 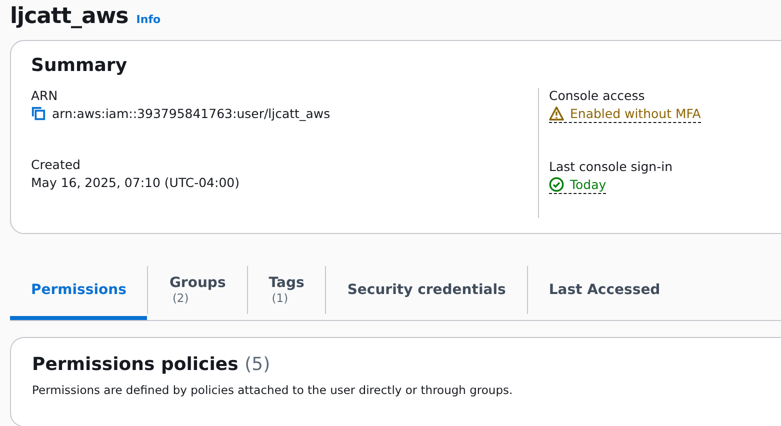 I want to click on check-circle-icon, so click(x=556, y=184).